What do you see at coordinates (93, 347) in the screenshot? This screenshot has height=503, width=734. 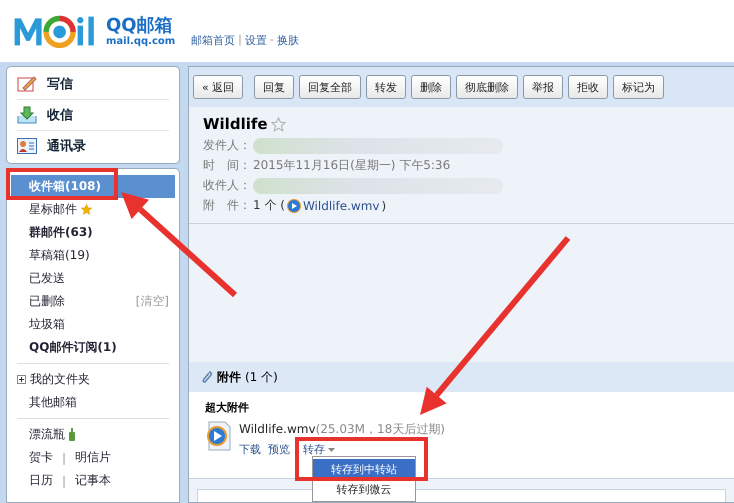 I see `folder-item: QQ邮件订阅(1)` at bounding box center [93, 347].